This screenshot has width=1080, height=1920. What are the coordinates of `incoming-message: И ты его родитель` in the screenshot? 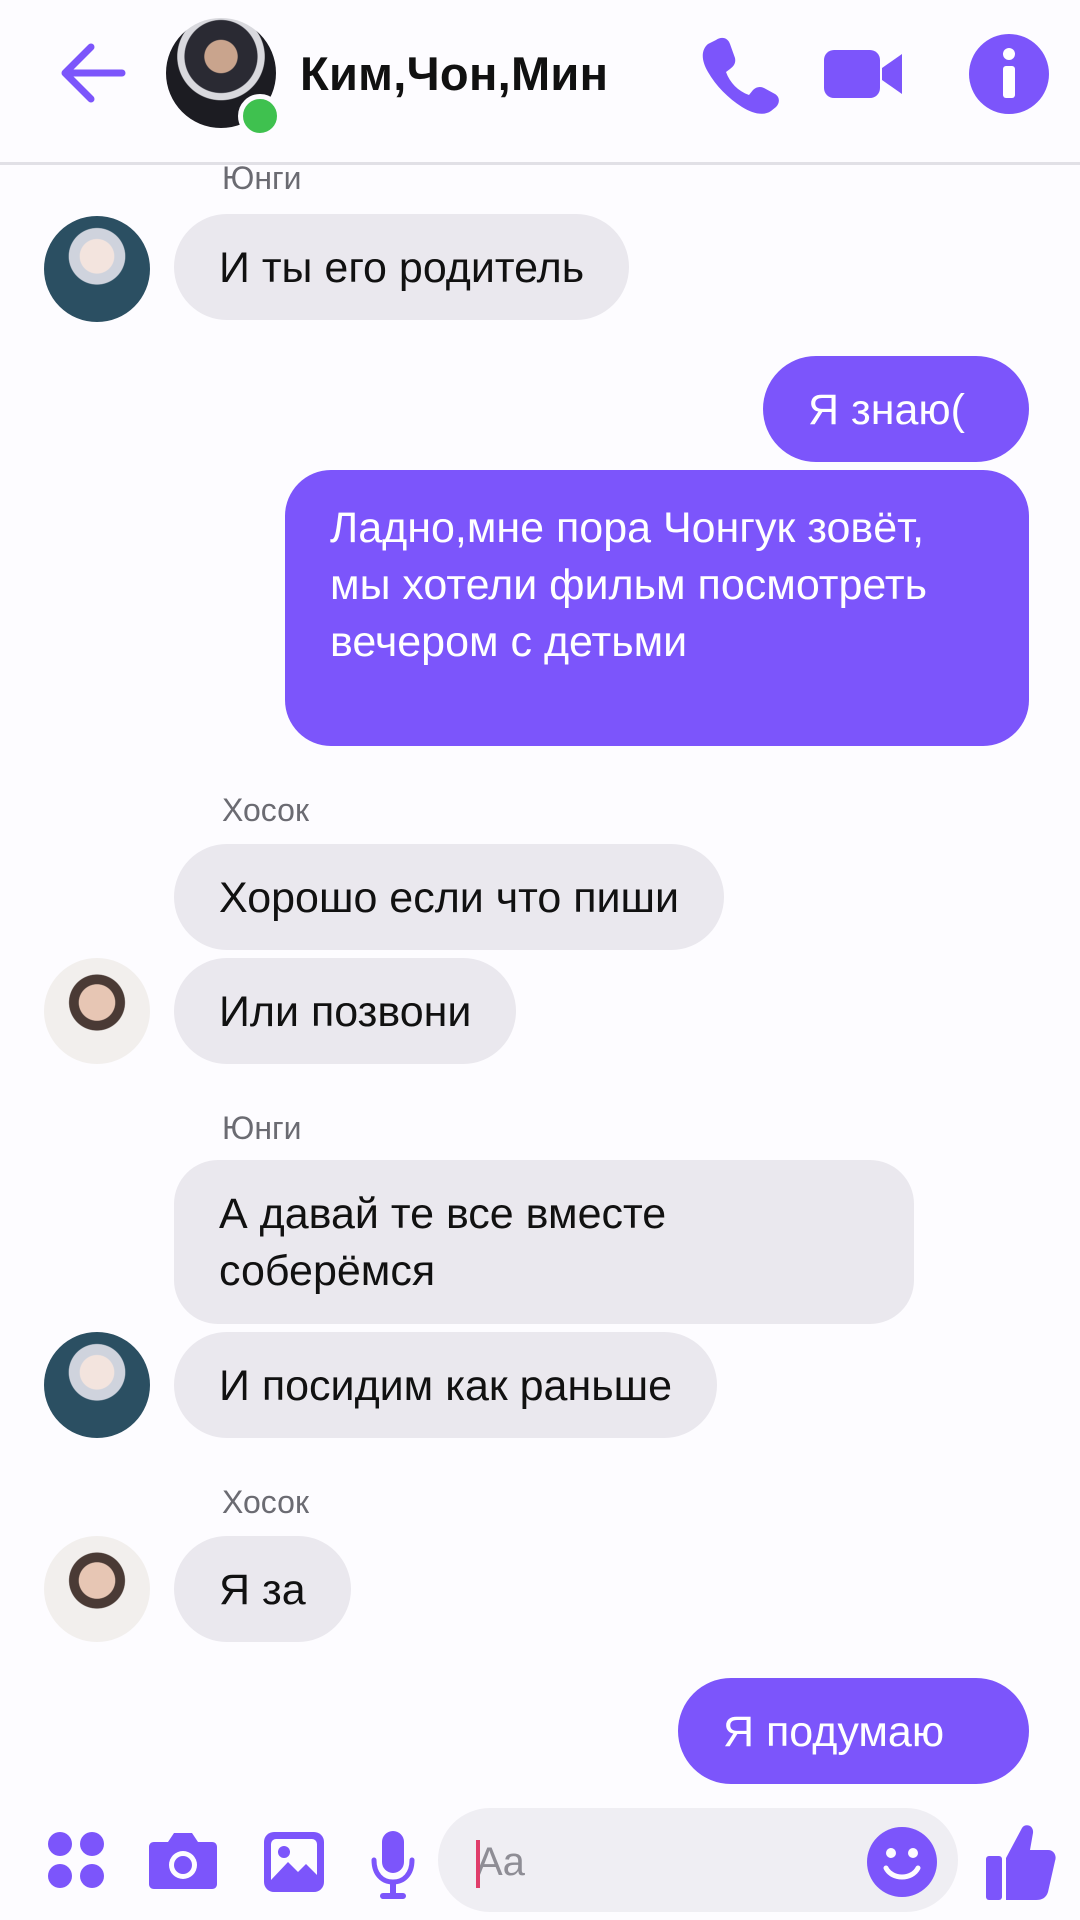 It's located at (402, 267).